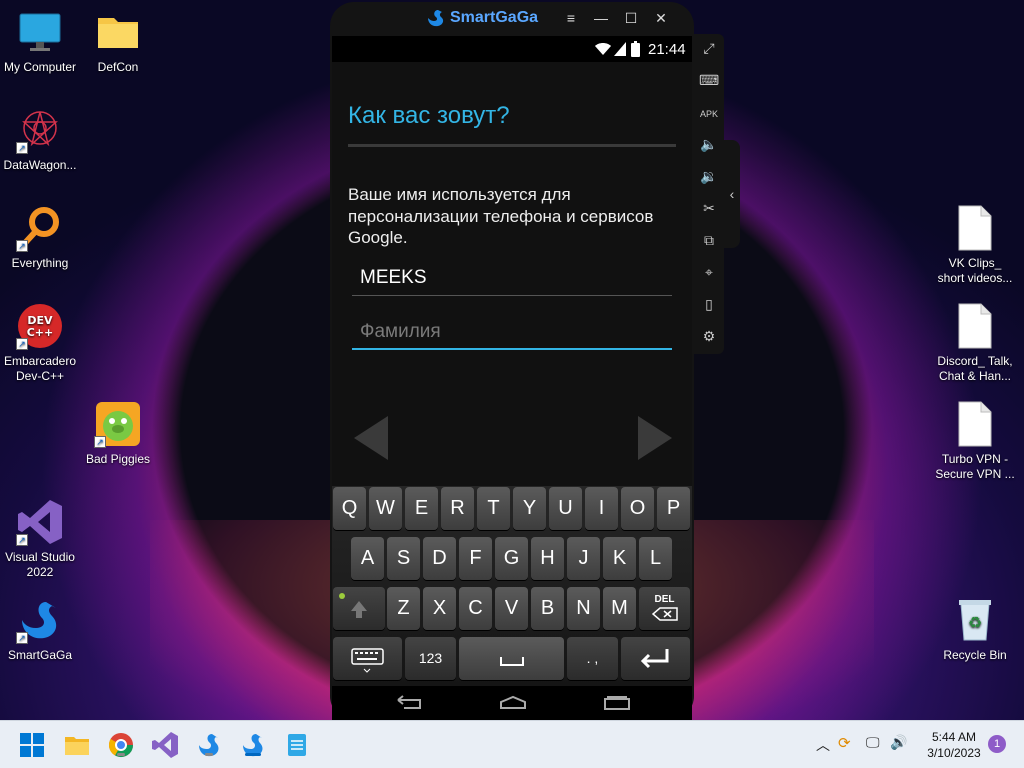  Describe the element at coordinates (601, 508) in the screenshot. I see `key-i: I` at that location.